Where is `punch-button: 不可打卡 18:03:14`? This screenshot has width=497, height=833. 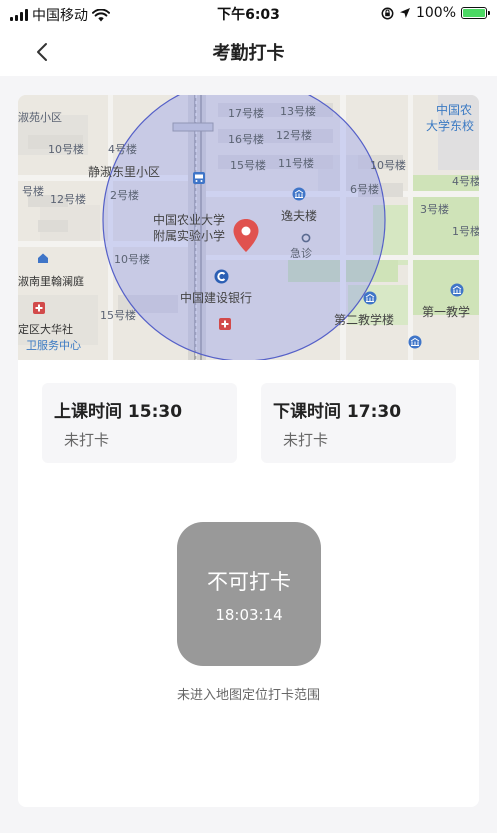
punch-button: 不可打卡 18:03:14 is located at coordinates (249, 594).